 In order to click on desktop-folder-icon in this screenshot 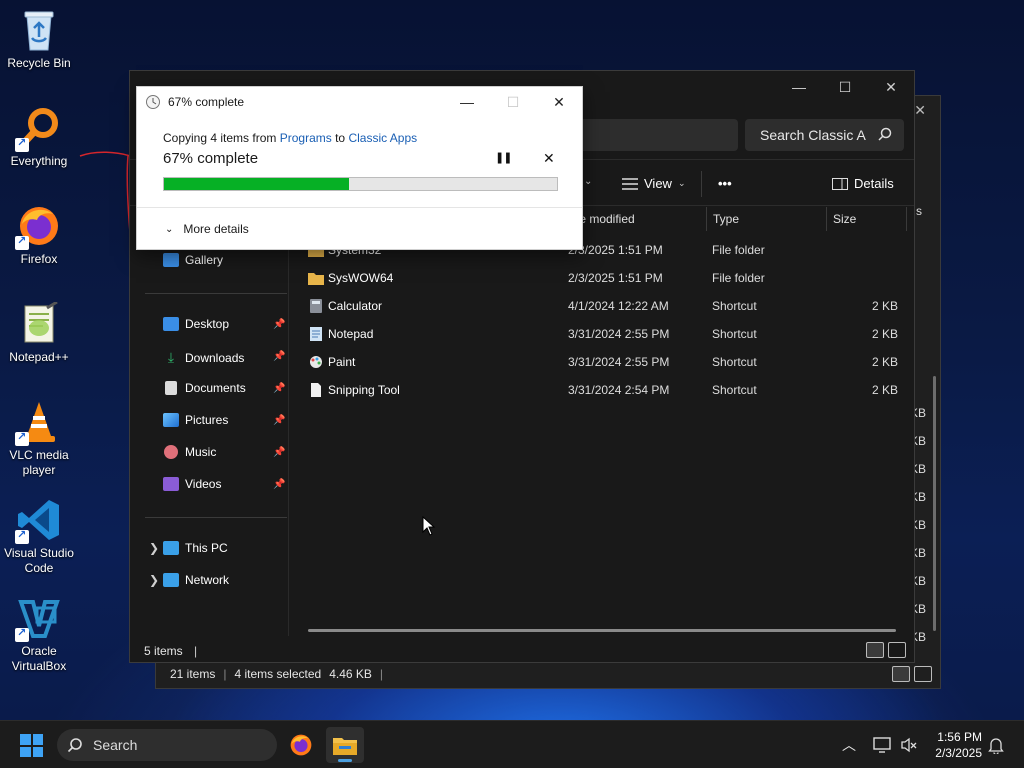, I will do `click(171, 324)`.